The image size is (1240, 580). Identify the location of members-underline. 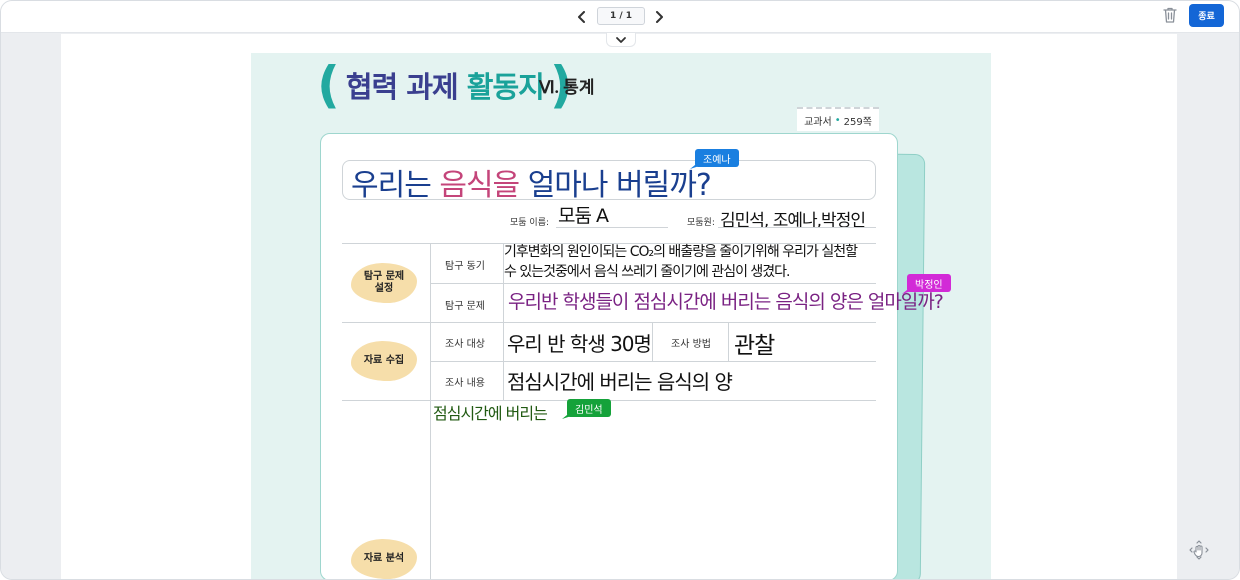
(797, 227).